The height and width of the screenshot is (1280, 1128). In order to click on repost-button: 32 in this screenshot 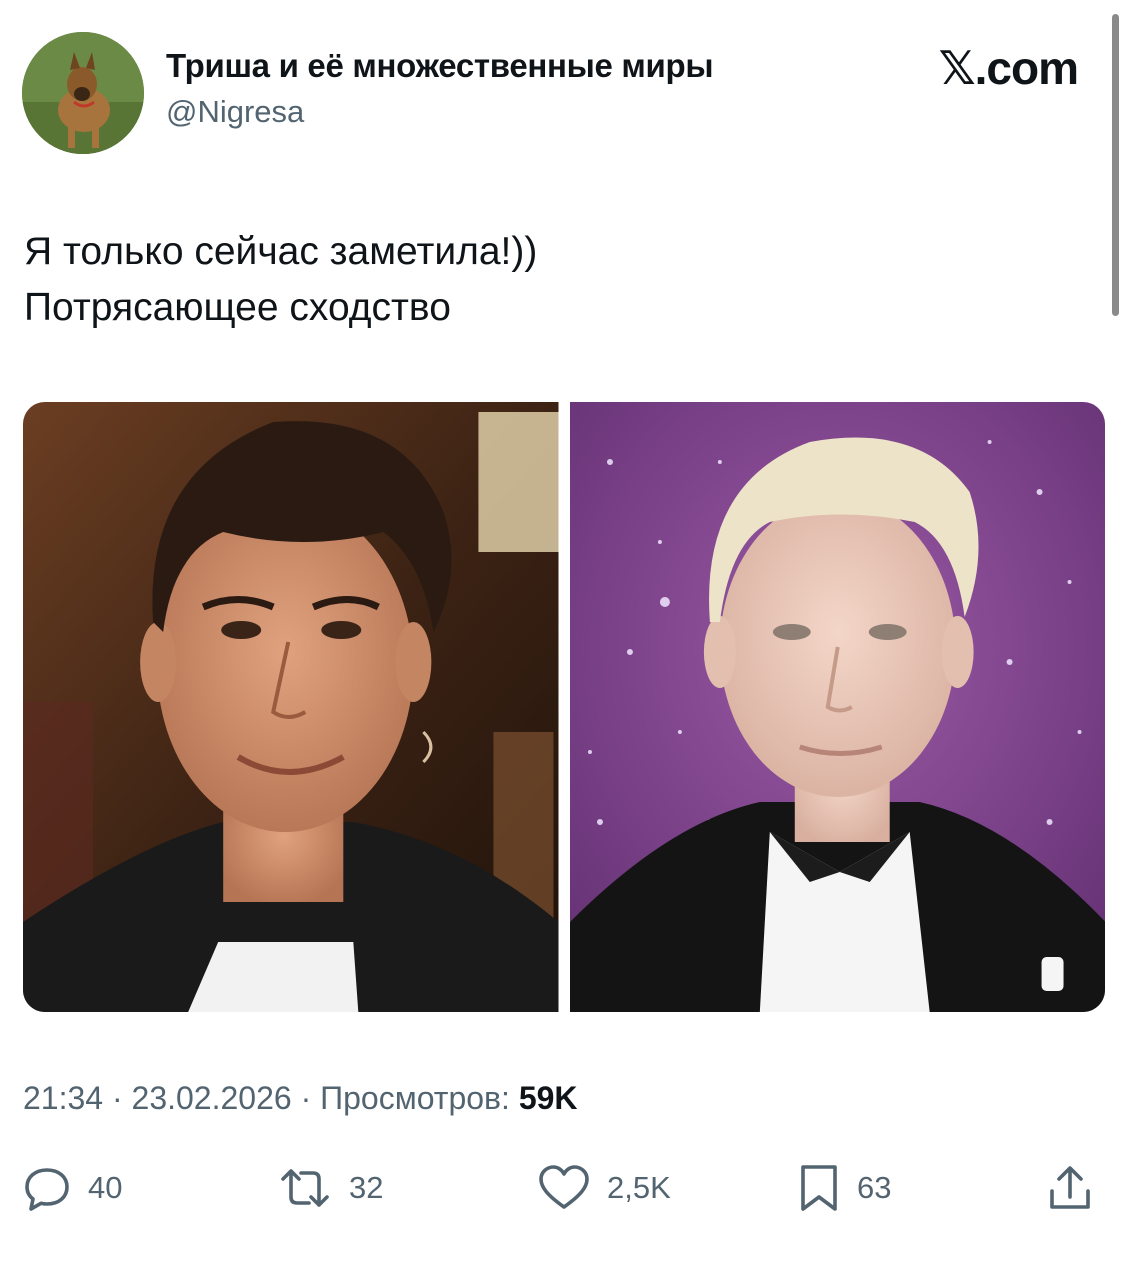, I will do `click(330, 1188)`.